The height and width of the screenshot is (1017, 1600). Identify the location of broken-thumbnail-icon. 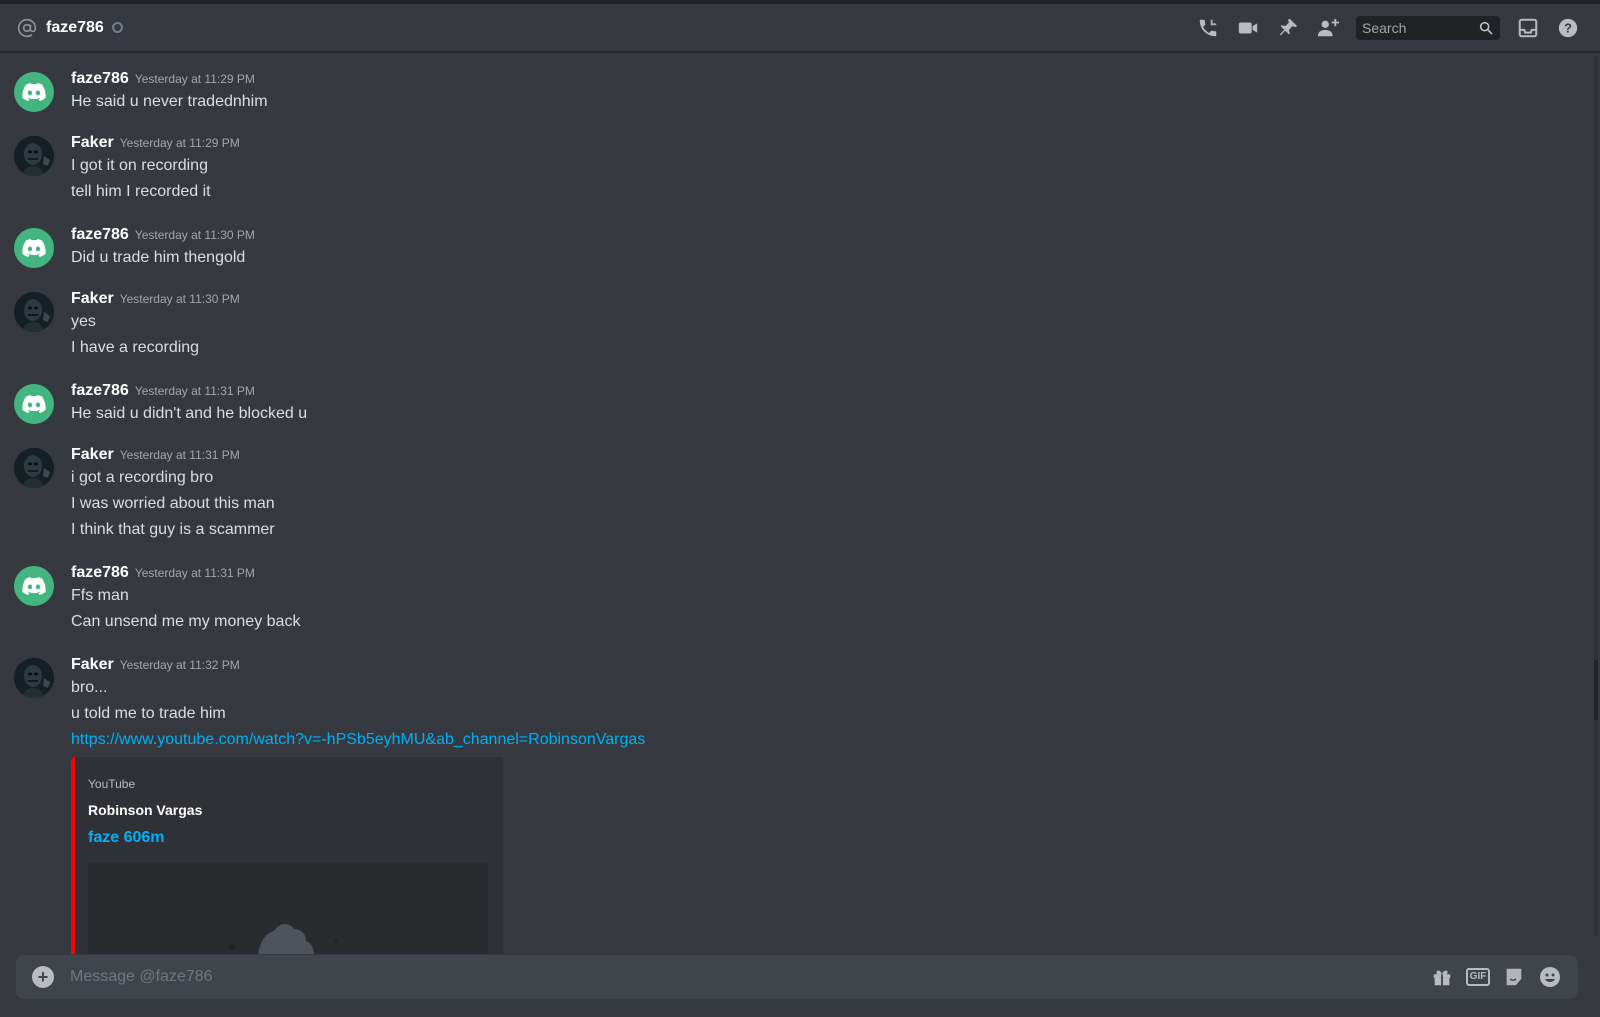
(284, 939).